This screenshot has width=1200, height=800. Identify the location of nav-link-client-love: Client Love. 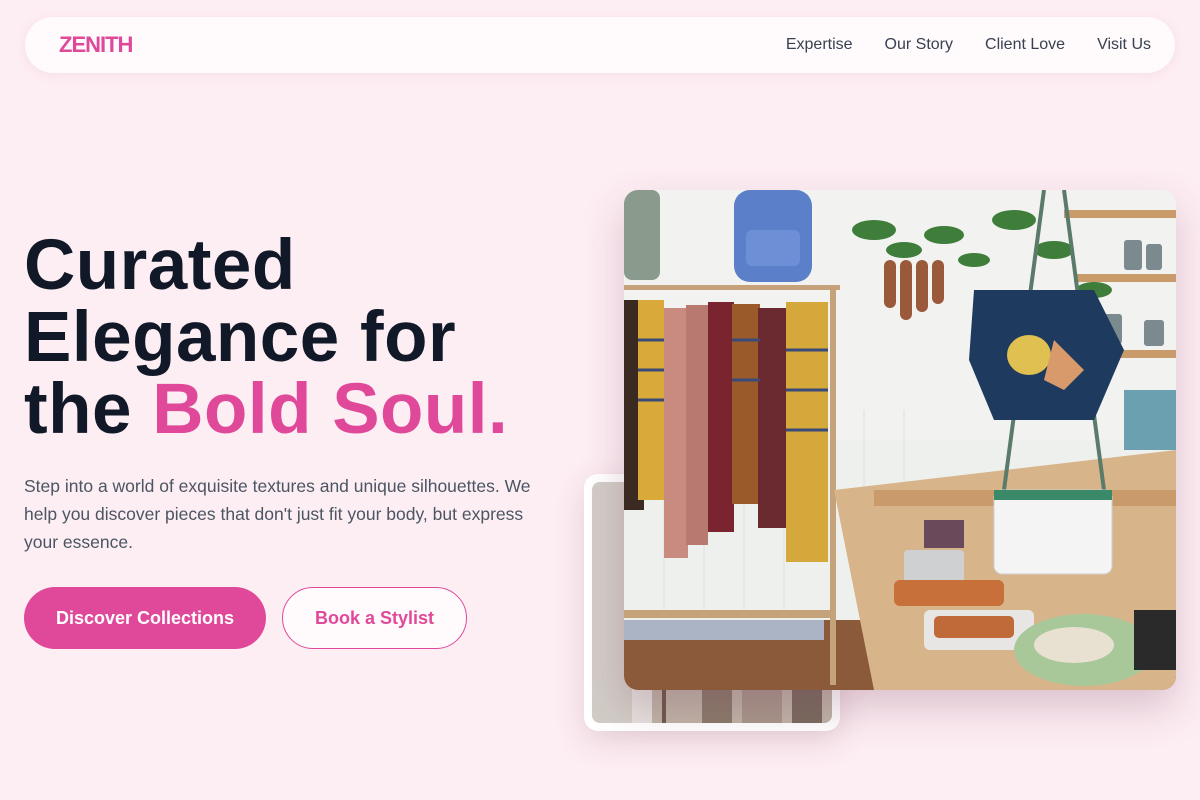
(1025, 45).